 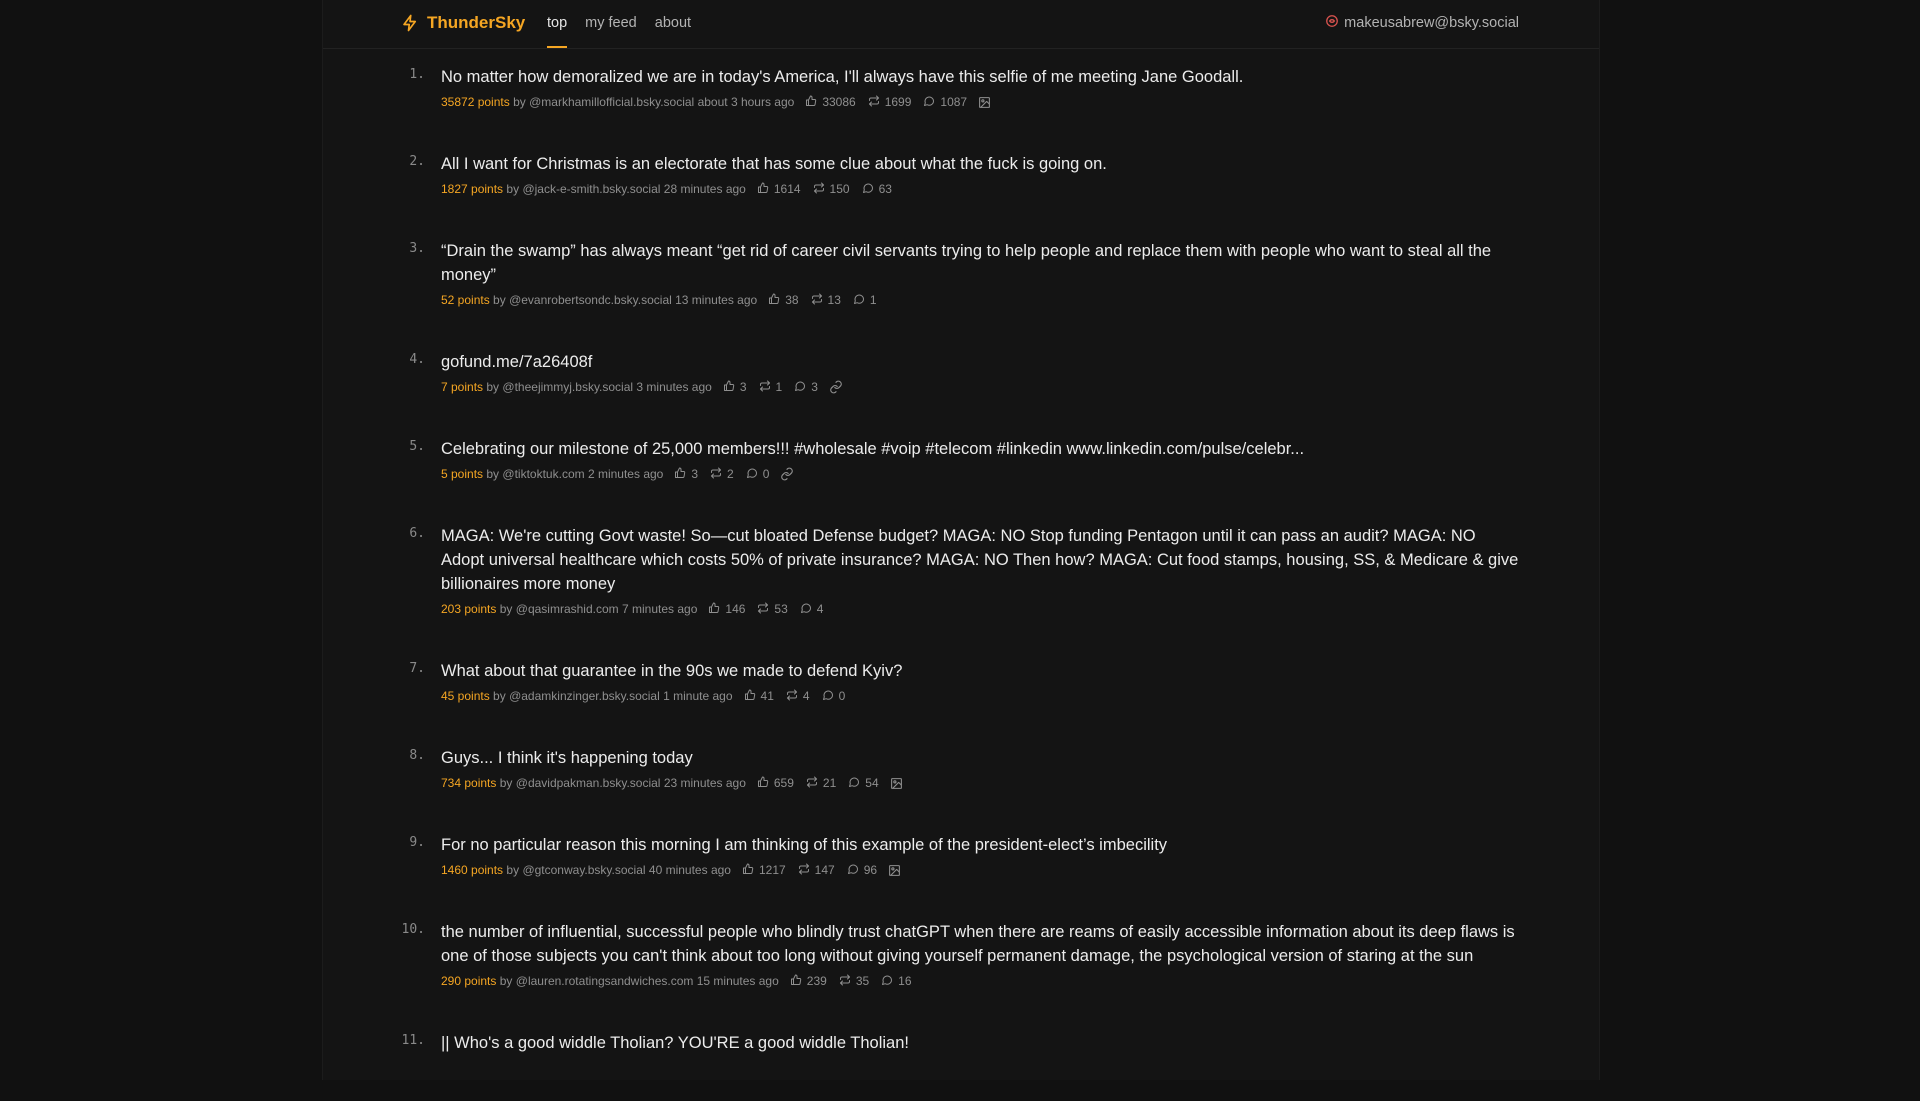 What do you see at coordinates (770, 387) in the screenshot?
I see `reposts-stat: 1` at bounding box center [770, 387].